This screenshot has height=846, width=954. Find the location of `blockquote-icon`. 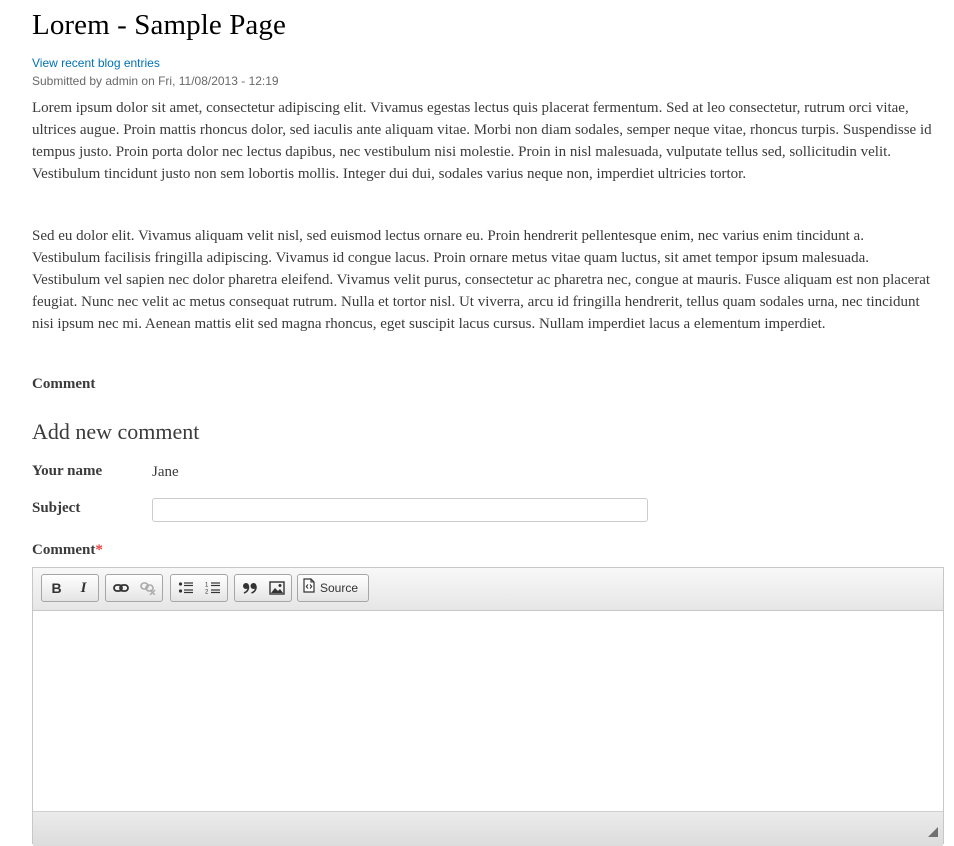

blockquote-icon is located at coordinates (250, 588).